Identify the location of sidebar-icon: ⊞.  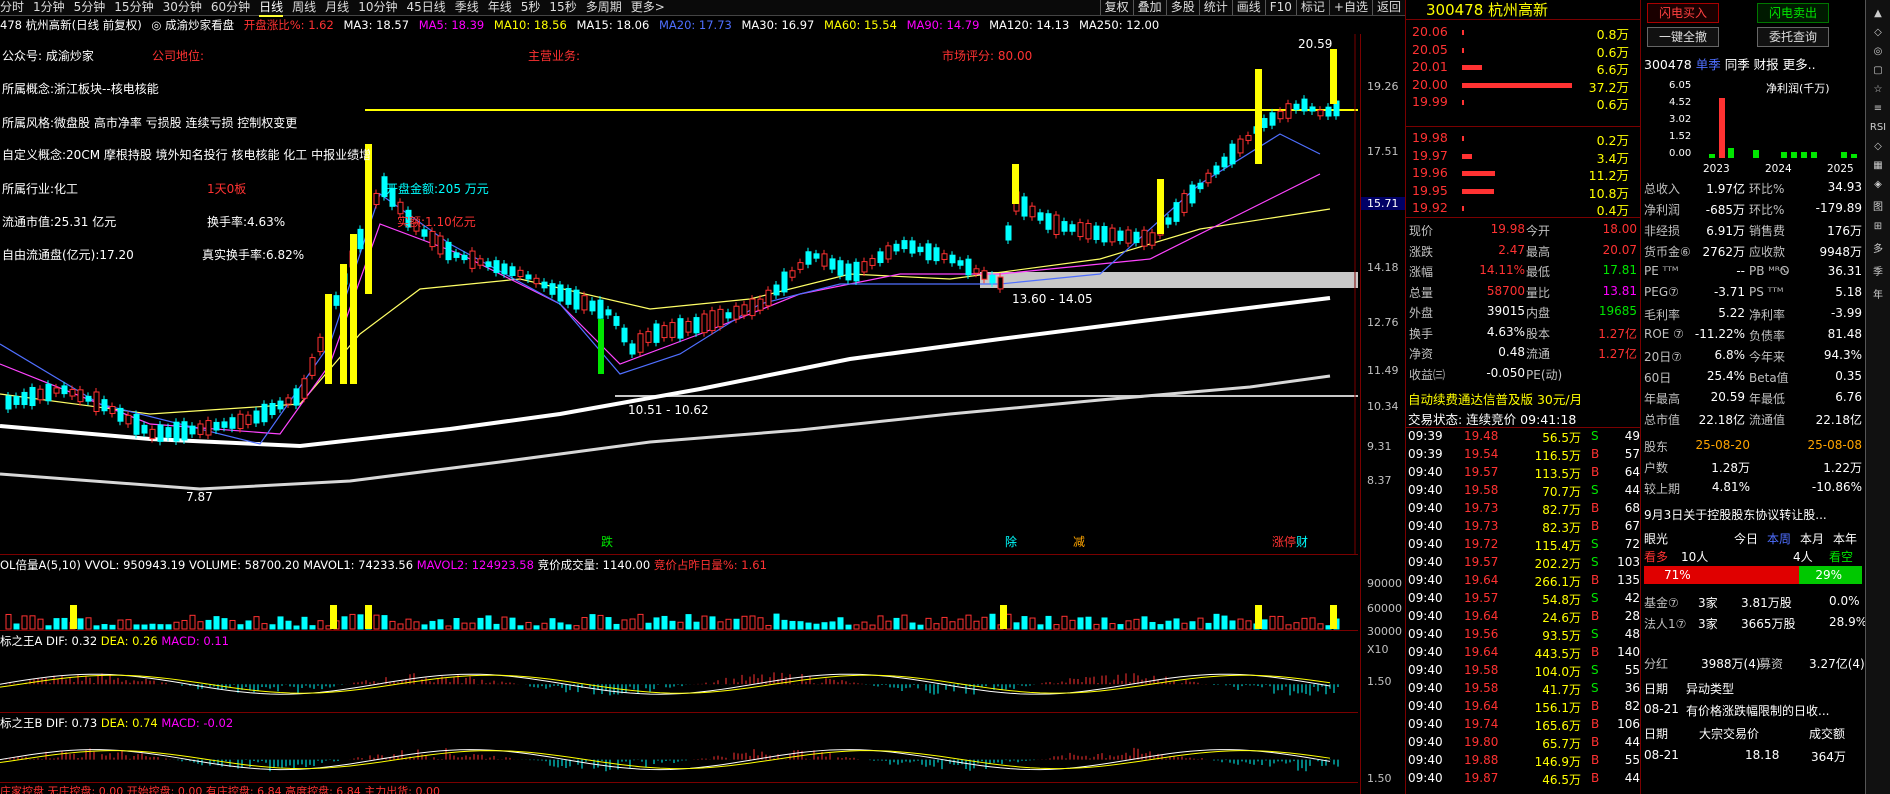
(1878, 226).